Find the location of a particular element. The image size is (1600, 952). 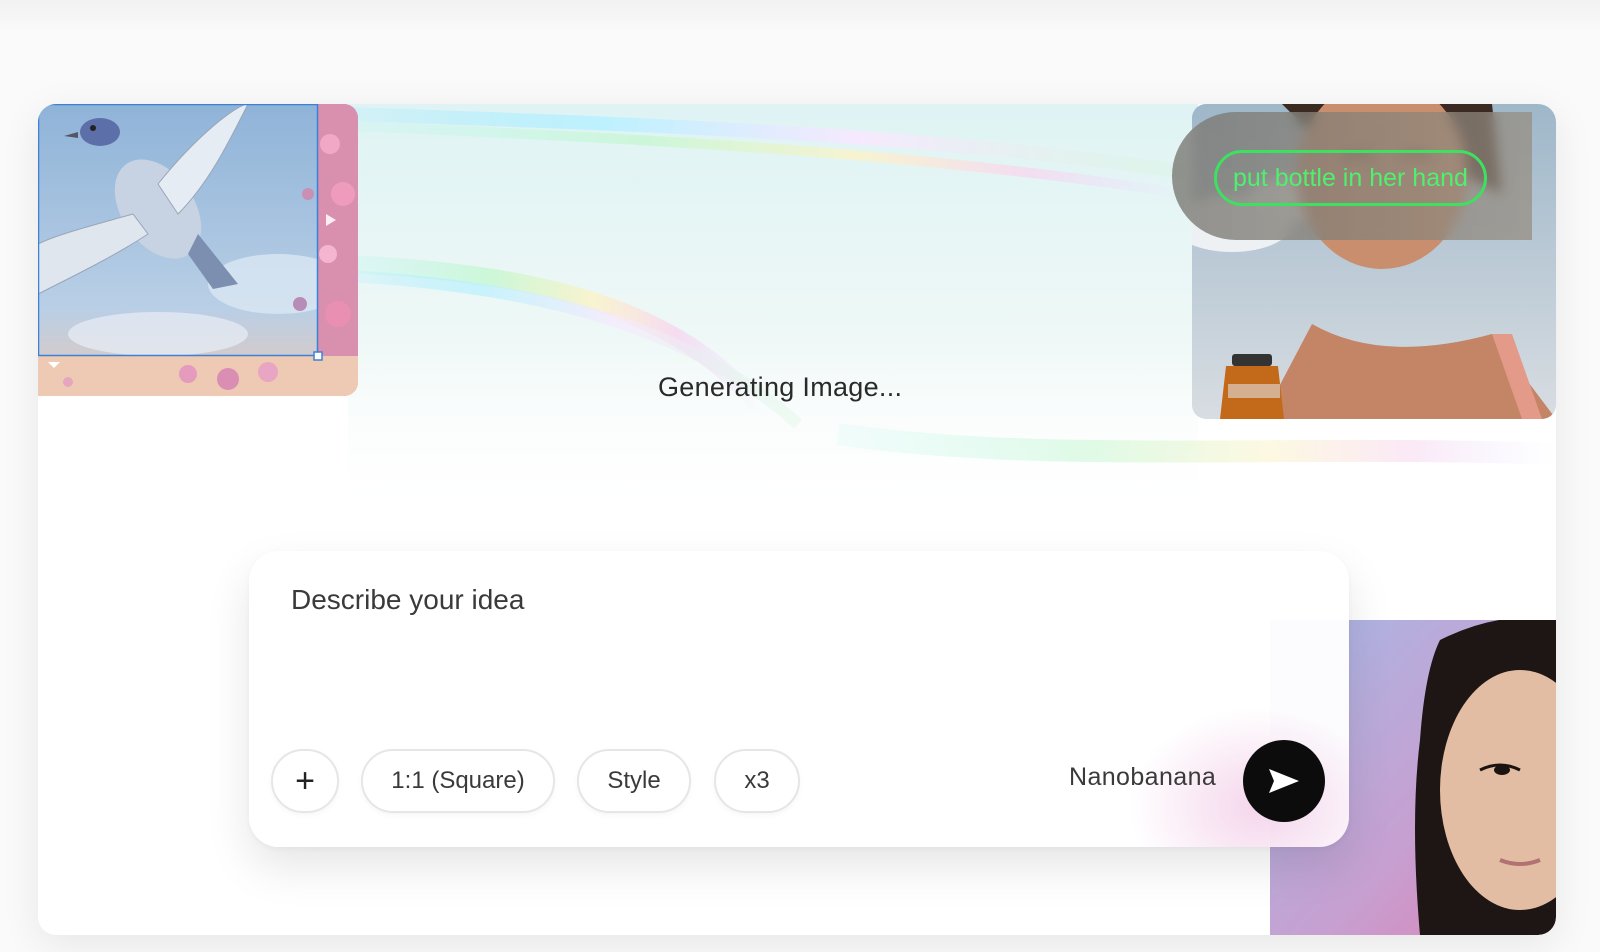

send-arrow-icon is located at coordinates (1284, 781).